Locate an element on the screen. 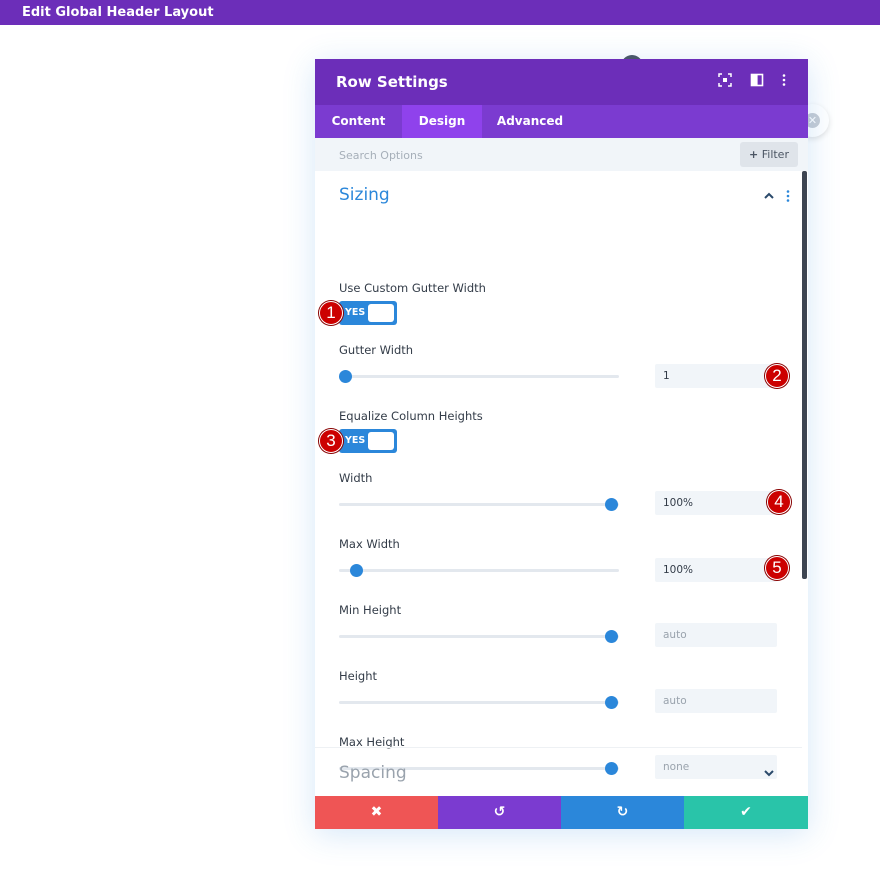 This screenshot has width=880, height=876. redo-button: ↻ is located at coordinates (622, 812).